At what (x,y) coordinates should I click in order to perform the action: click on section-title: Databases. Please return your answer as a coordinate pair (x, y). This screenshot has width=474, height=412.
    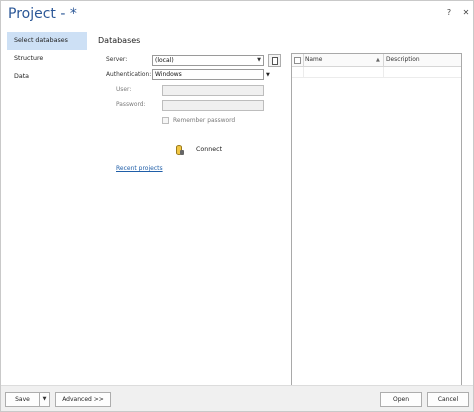
    Looking at the image, I should click on (119, 40).